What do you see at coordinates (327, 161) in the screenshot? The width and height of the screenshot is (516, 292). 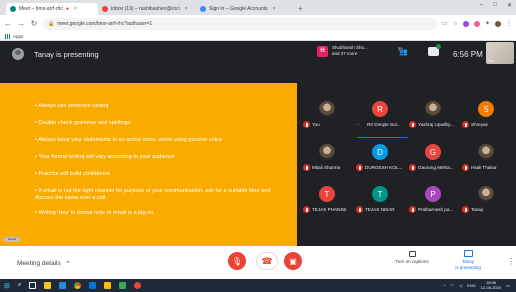 I see `participant-tile: Mitali Sharma` at bounding box center [327, 161].